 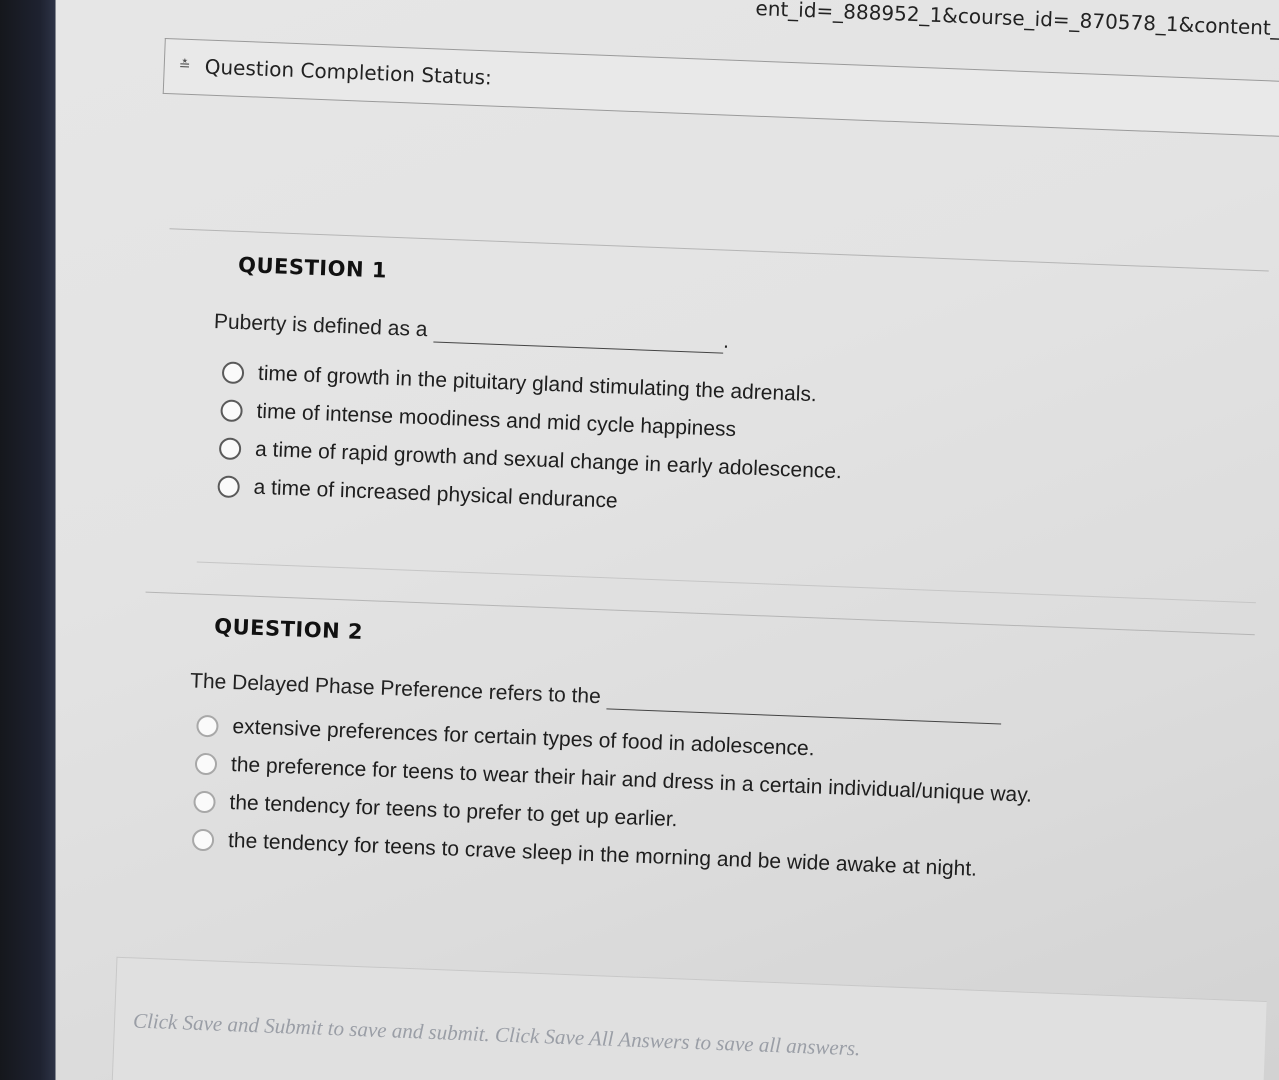 I want to click on question-prompt: Puberty is defined as a., so click(x=472, y=332).